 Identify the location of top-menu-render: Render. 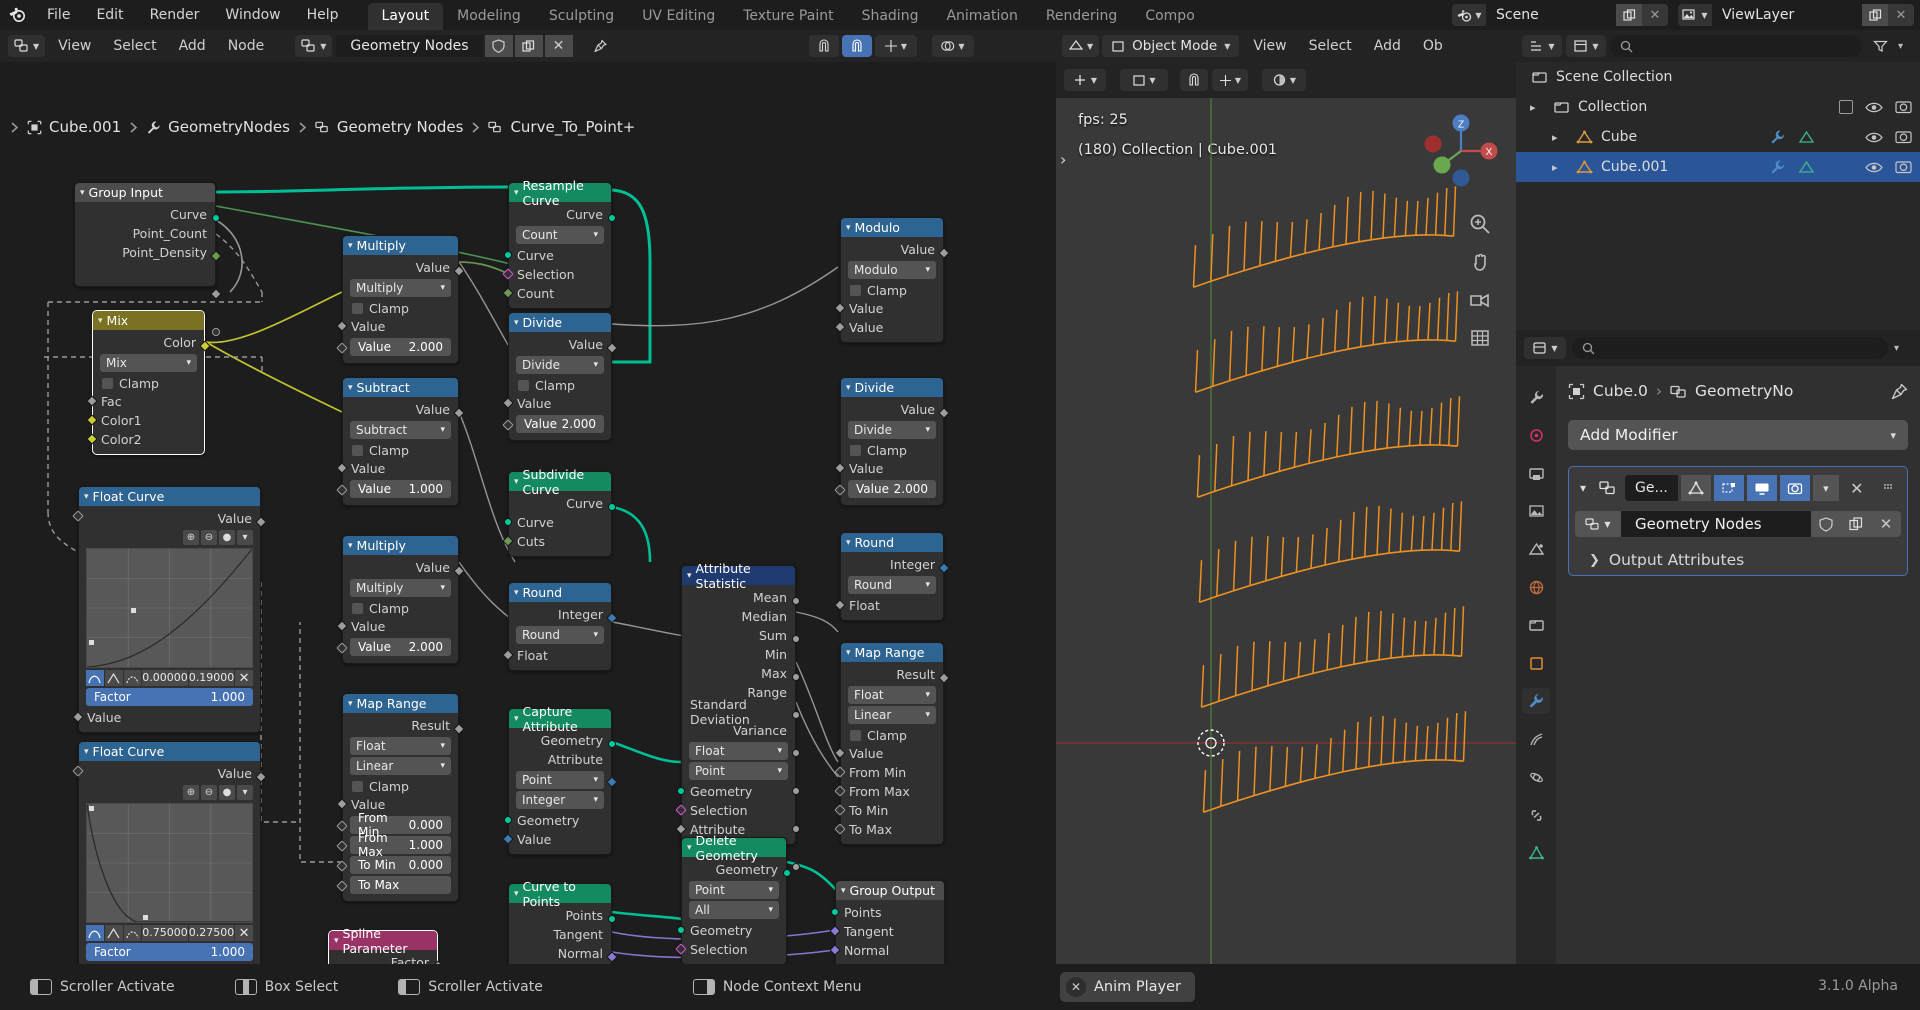
(175, 15).